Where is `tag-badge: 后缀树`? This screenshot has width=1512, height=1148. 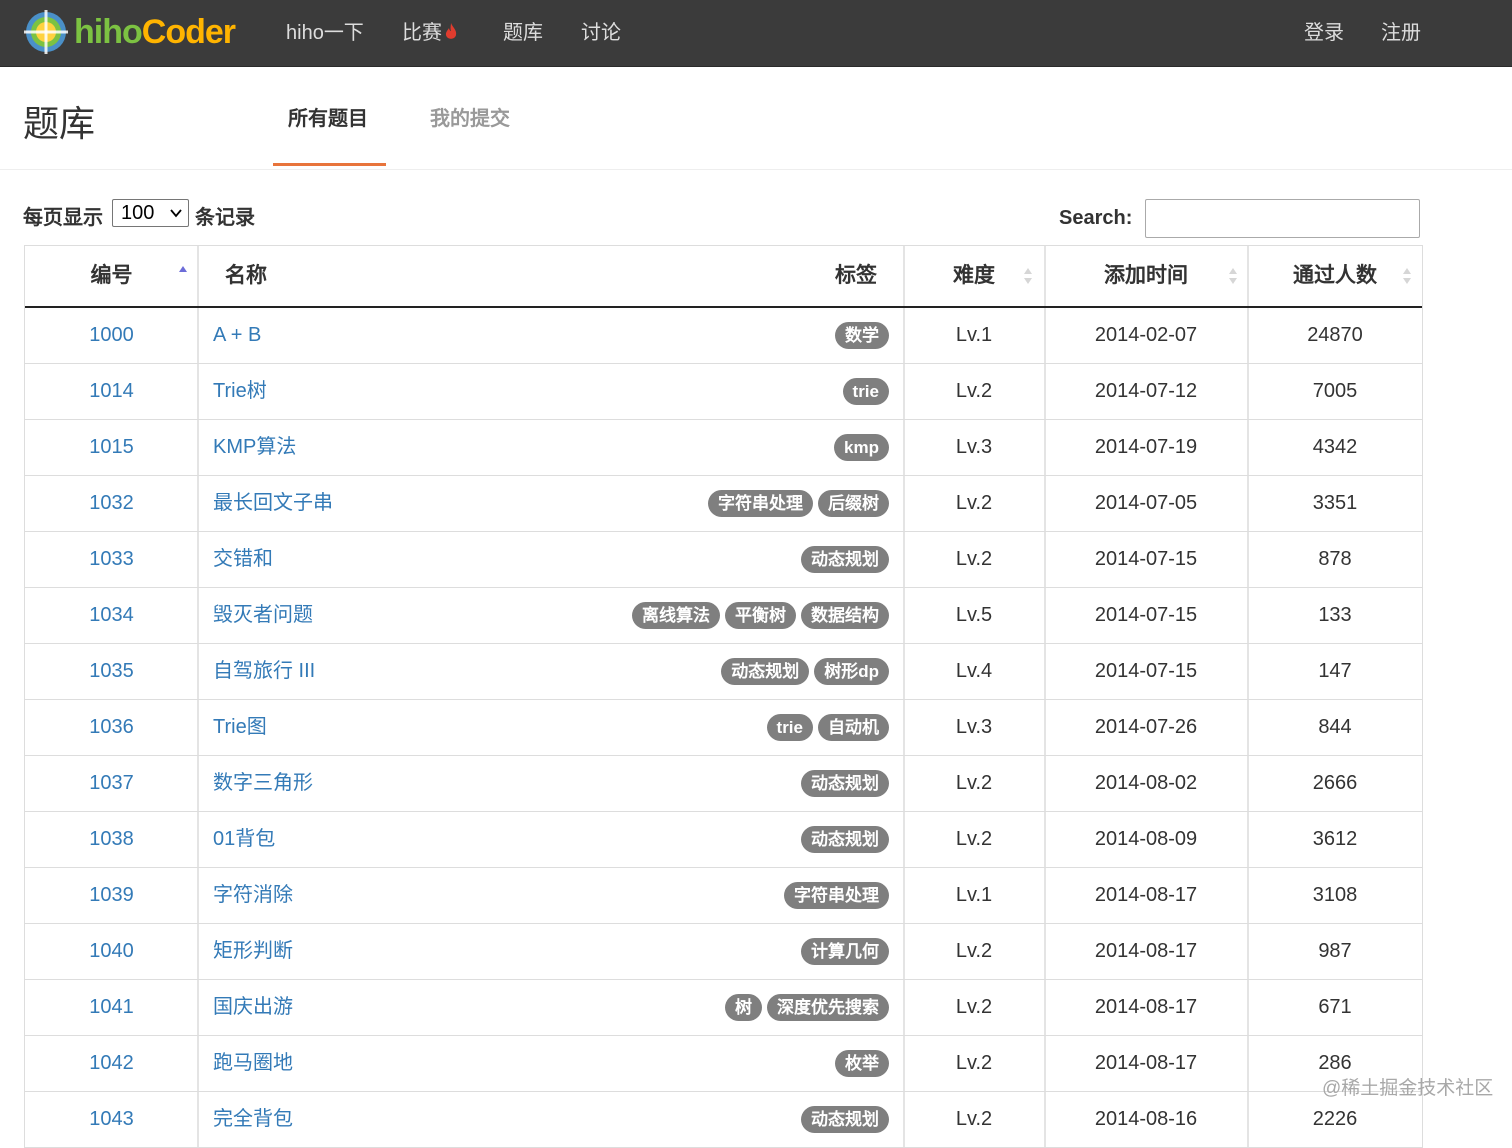 tag-badge: 后缀树 is located at coordinates (853, 504).